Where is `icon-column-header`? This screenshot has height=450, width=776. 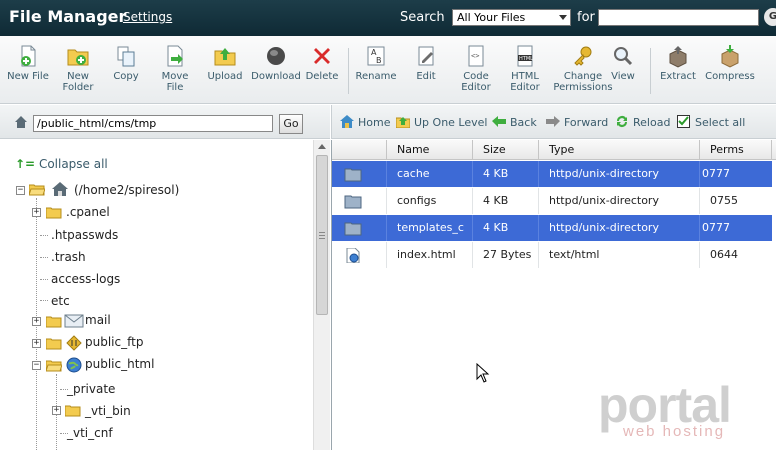
icon-column-header is located at coordinates (359, 150).